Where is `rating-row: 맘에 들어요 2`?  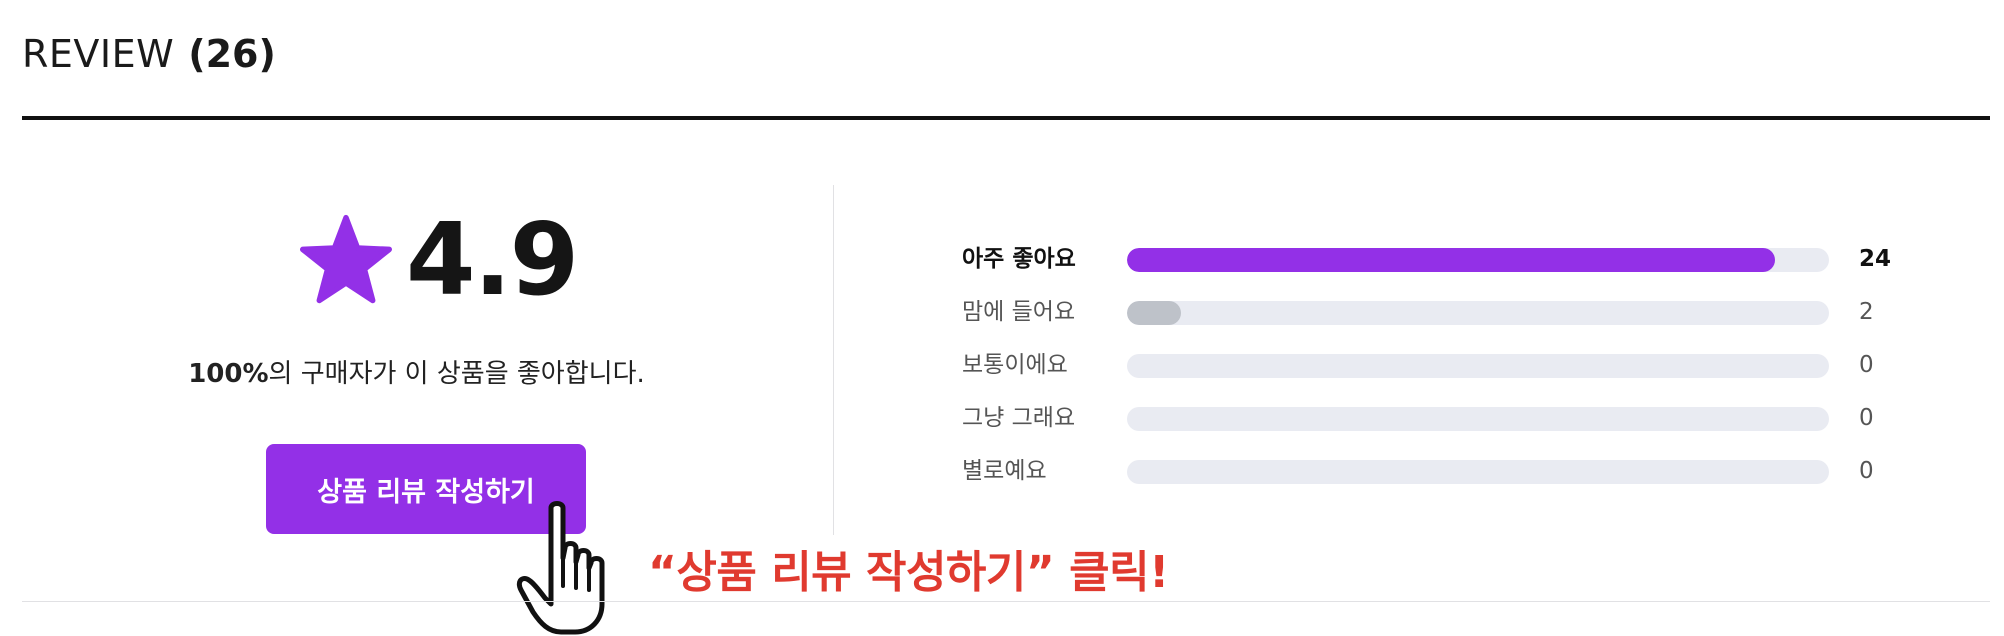 rating-row: 맘에 들어요 2 is located at coordinates (1427, 312).